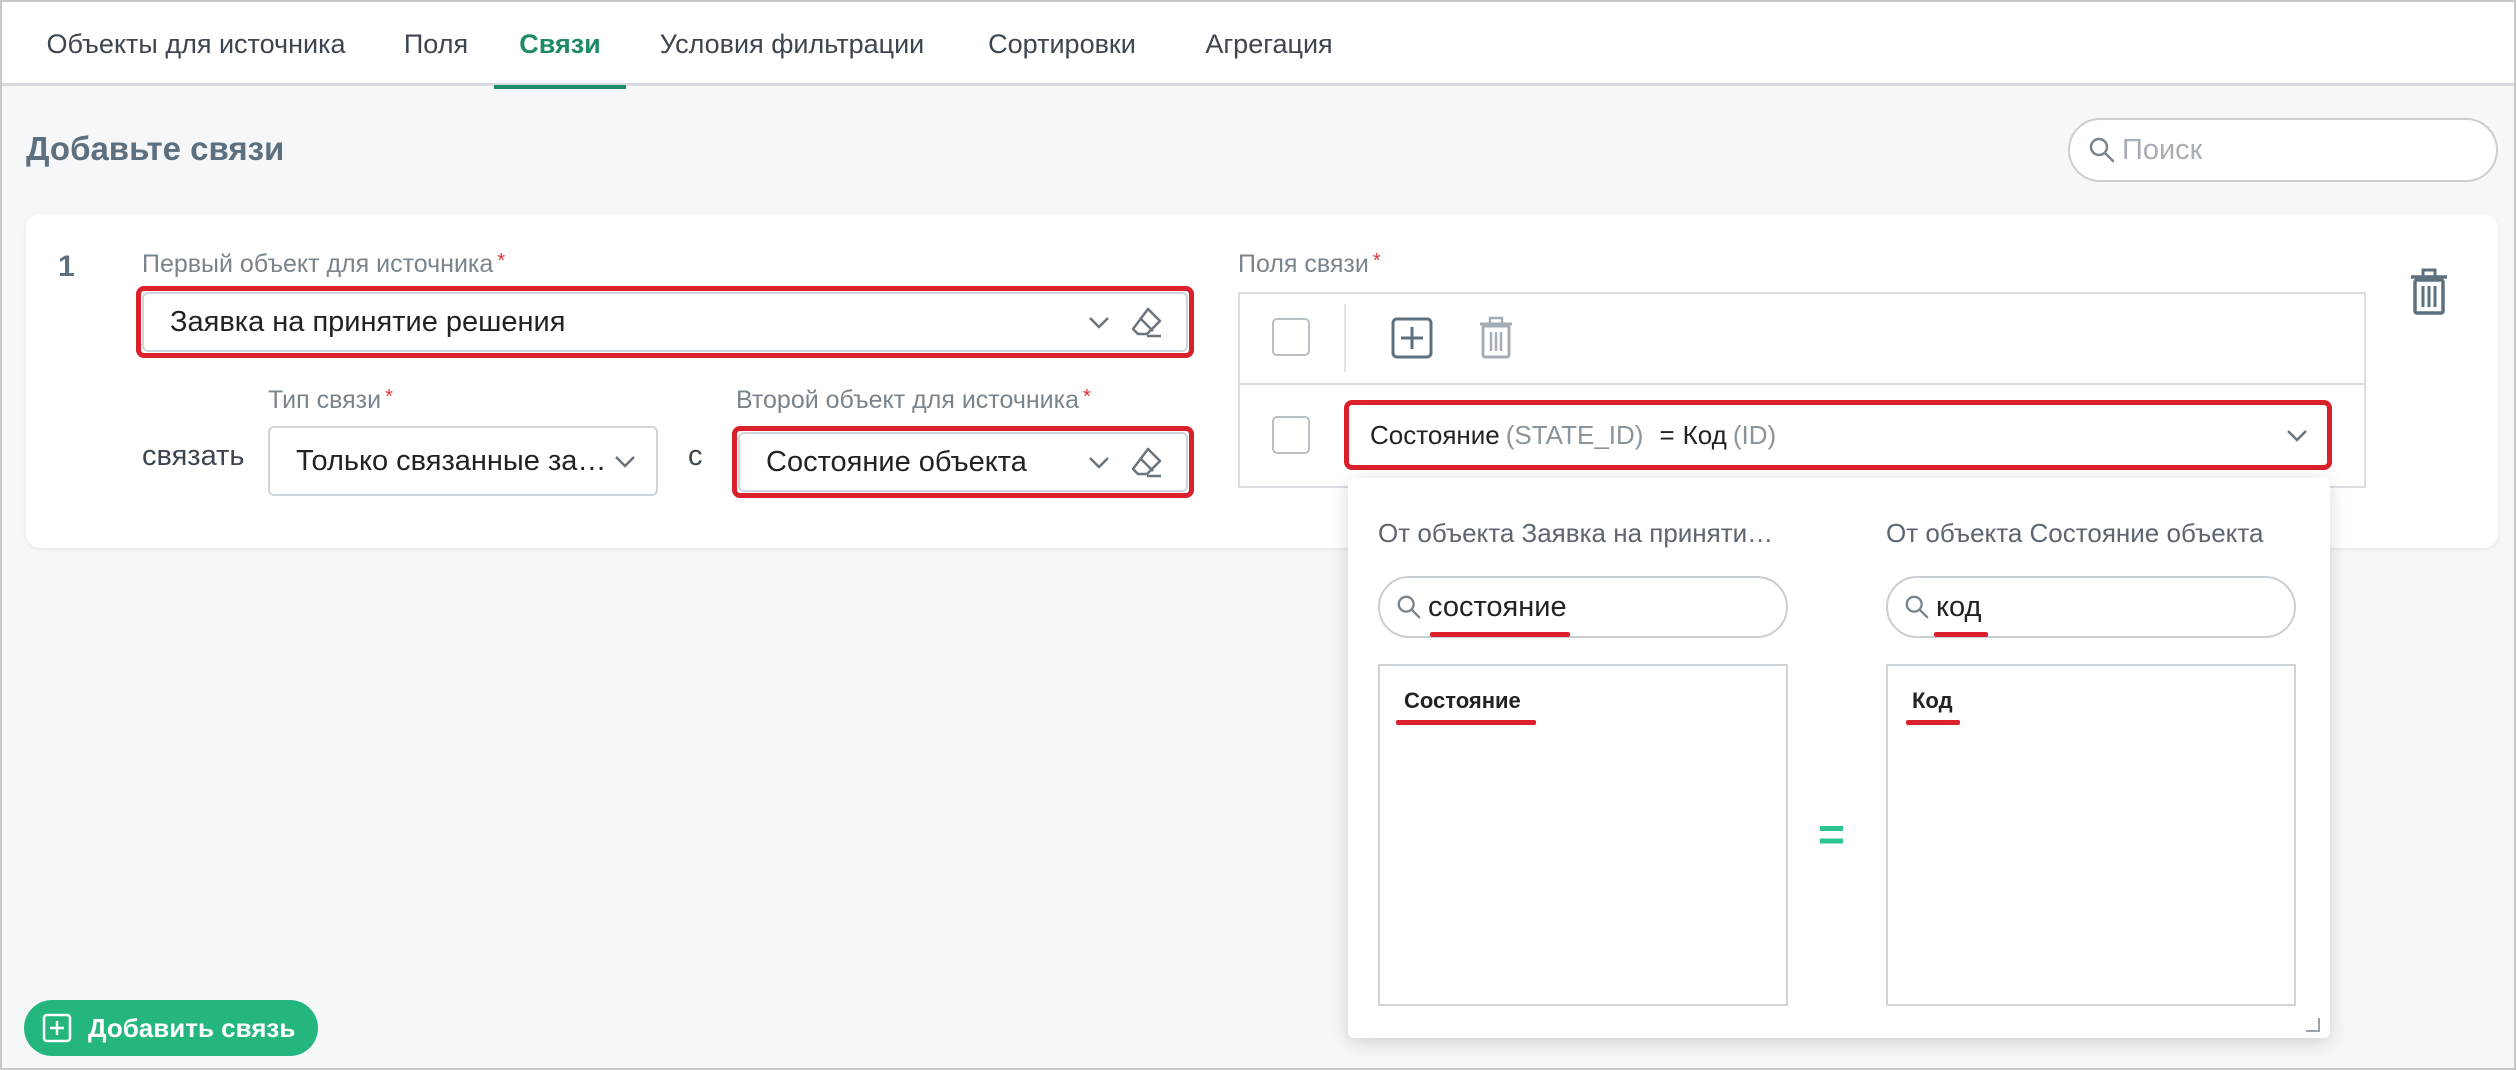 The image size is (2516, 1070). Describe the element at coordinates (2091, 835) in the screenshot. I see `right-field-list: Код` at that location.